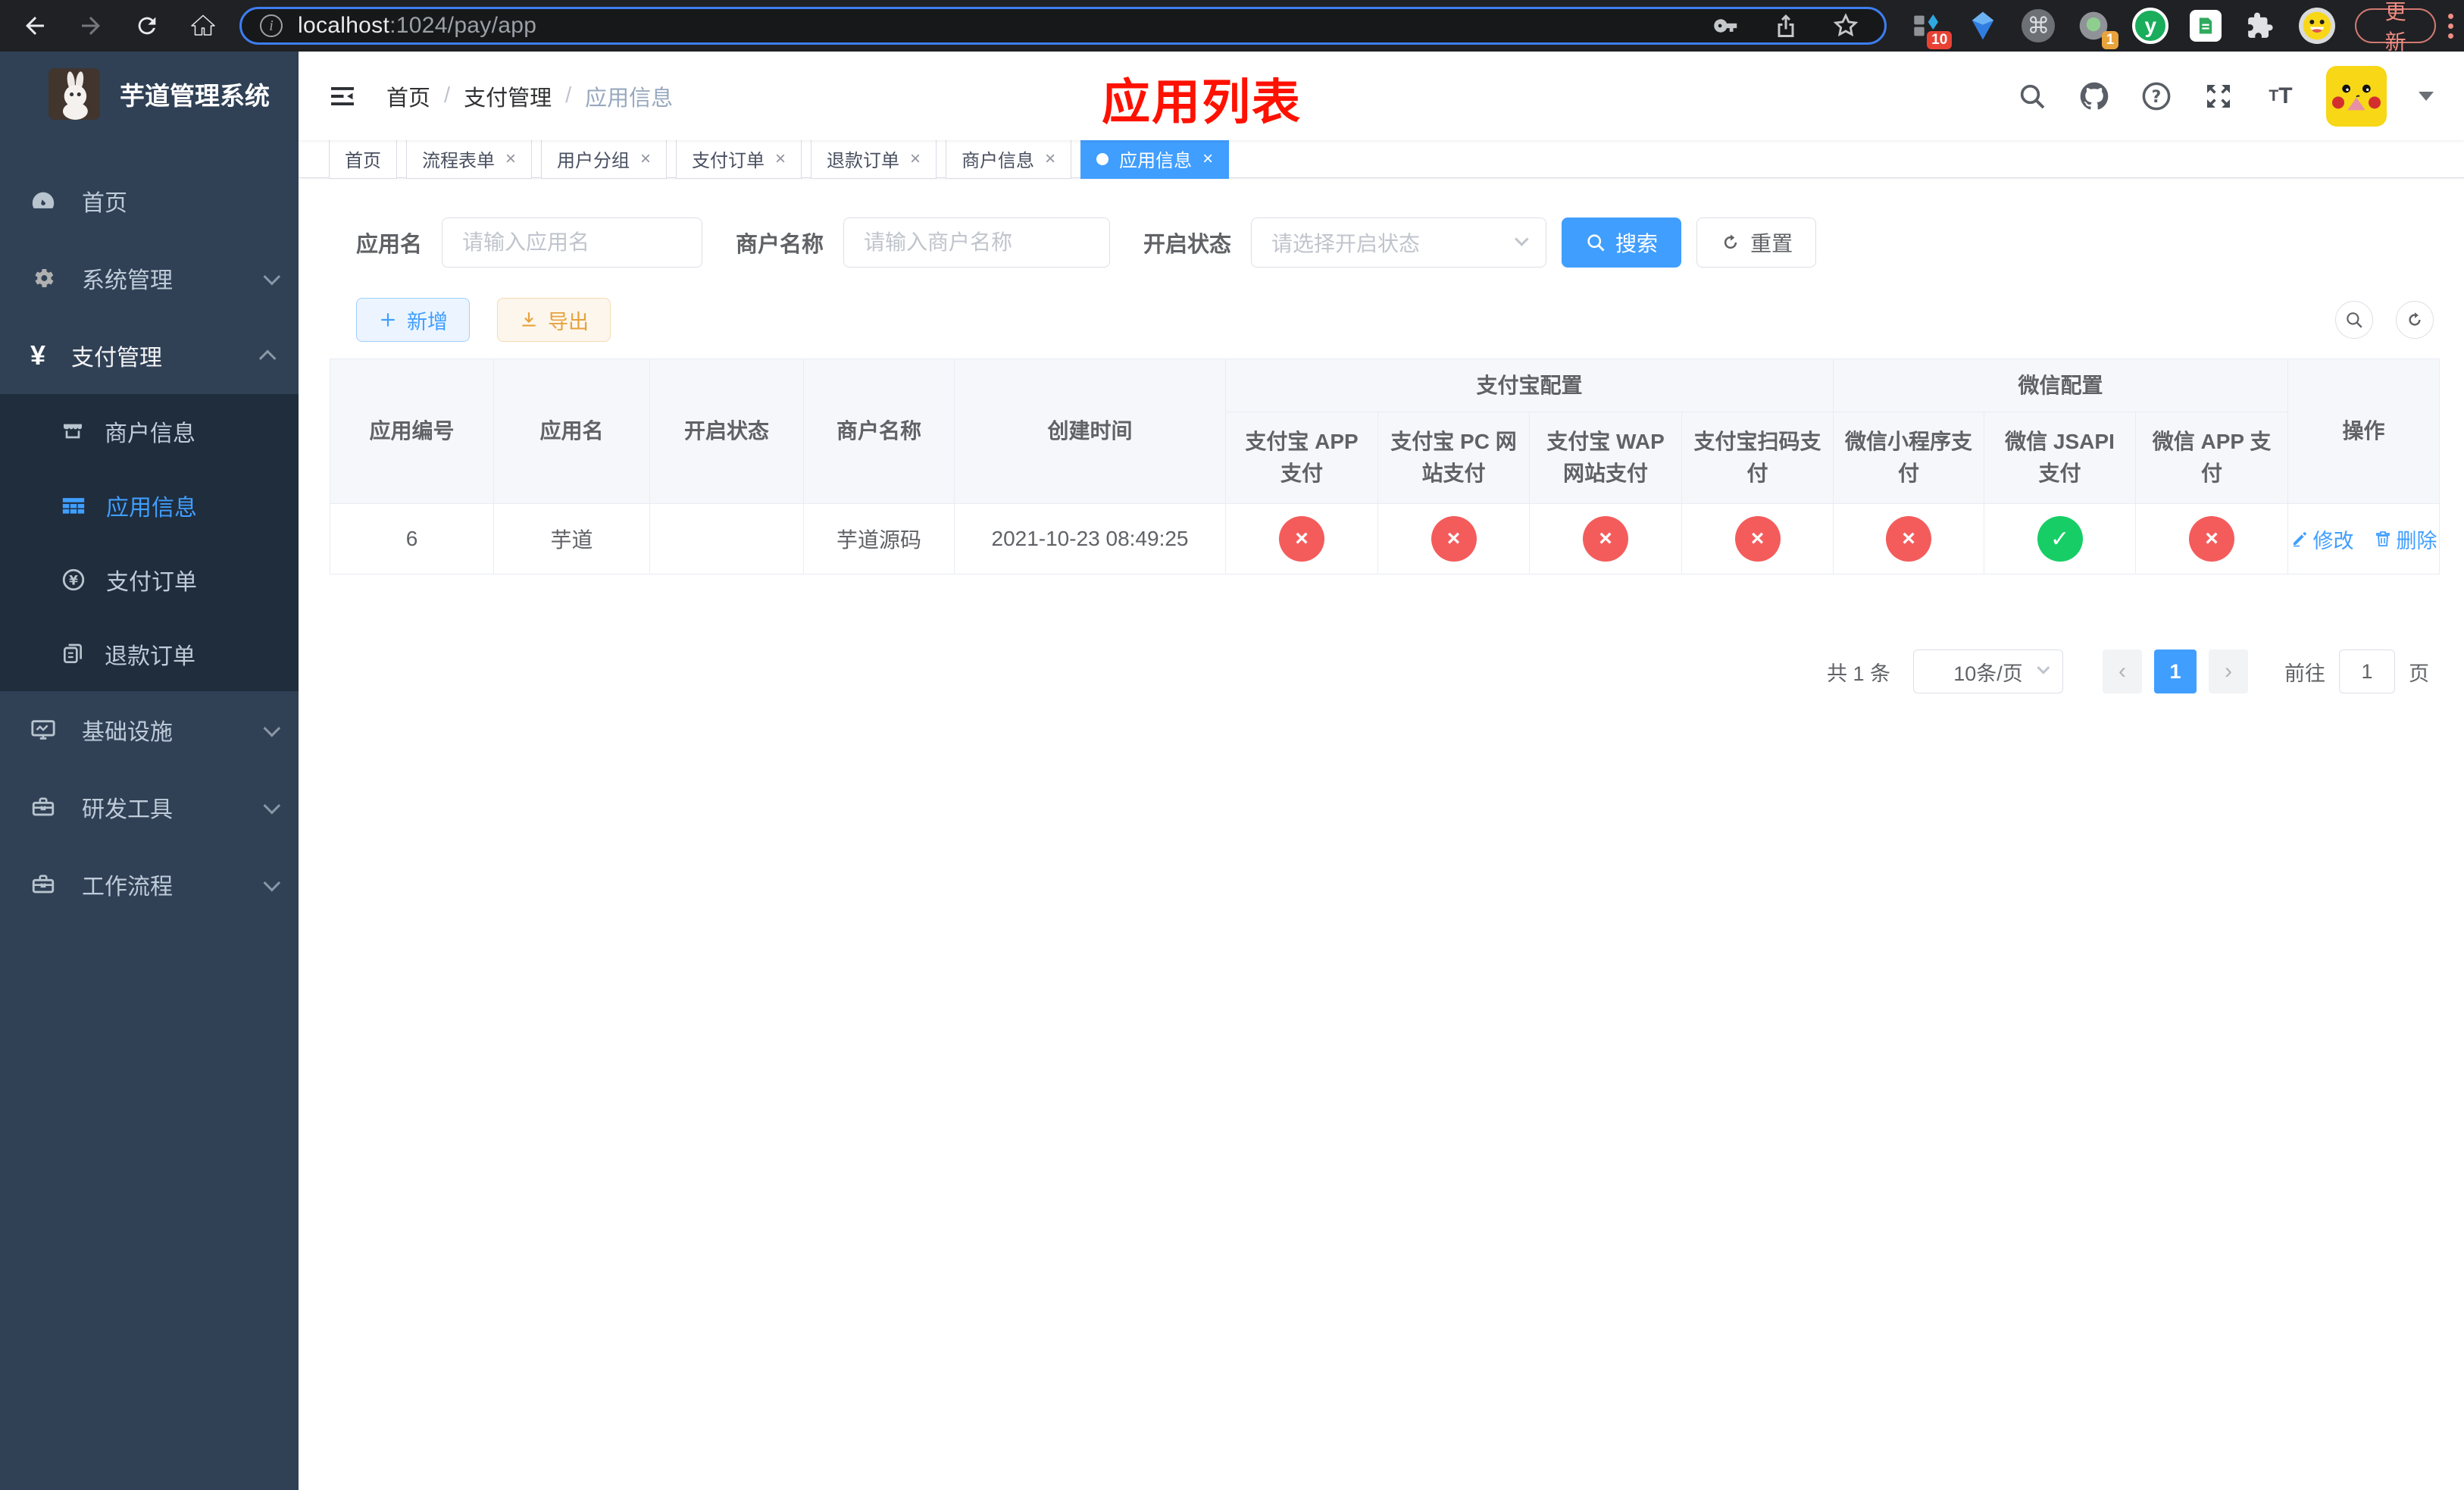 This screenshot has width=2464, height=1490. Describe the element at coordinates (2212, 539) in the screenshot. I see `wx-app-status: ×` at that location.